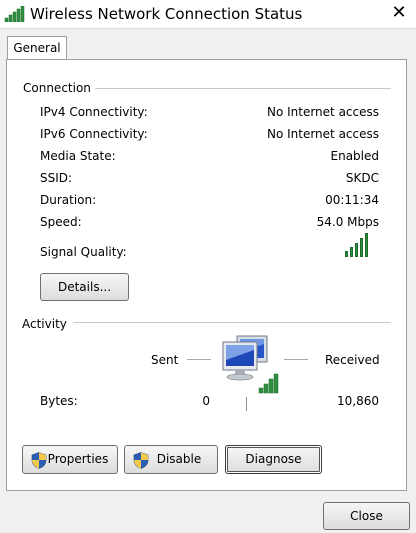 This screenshot has height=533, width=416. Describe the element at coordinates (347, 222) in the screenshot. I see `speed-value: 54.0 Mbps` at that location.